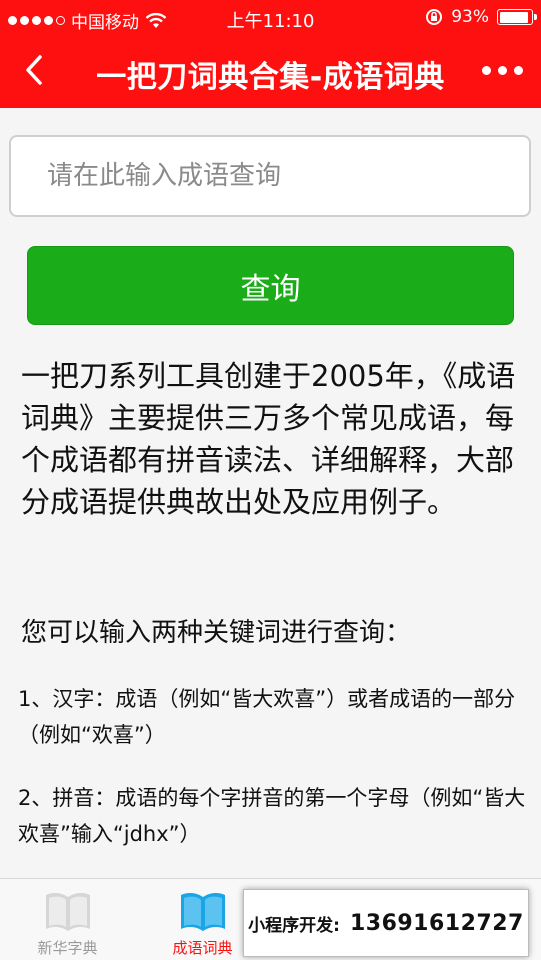 The image size is (541, 960). Describe the element at coordinates (272, 816) in the screenshot. I see `tip-pinyin: 2、拼音：成语的每个字拼音的第一个字母（例如“皆大欢喜”输入“jdhx”）` at that location.